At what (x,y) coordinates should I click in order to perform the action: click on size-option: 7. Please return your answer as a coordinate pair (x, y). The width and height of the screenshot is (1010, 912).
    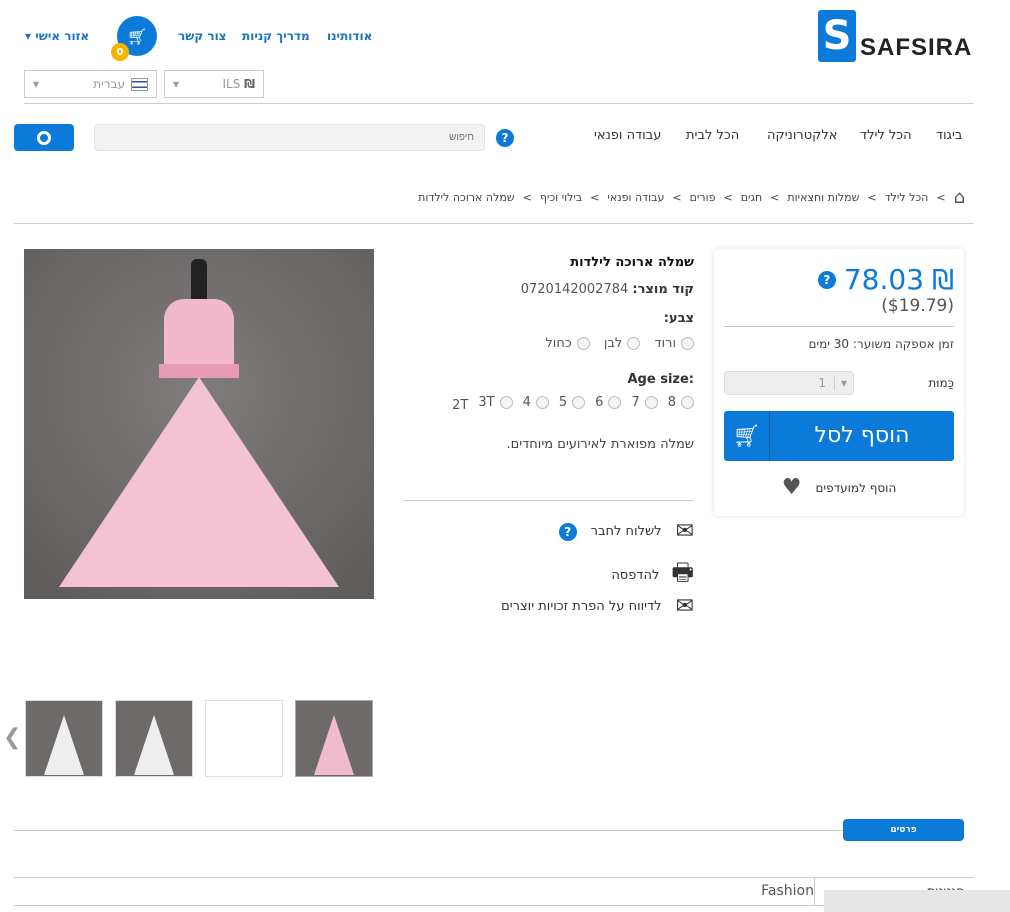
    Looking at the image, I should click on (644, 402).